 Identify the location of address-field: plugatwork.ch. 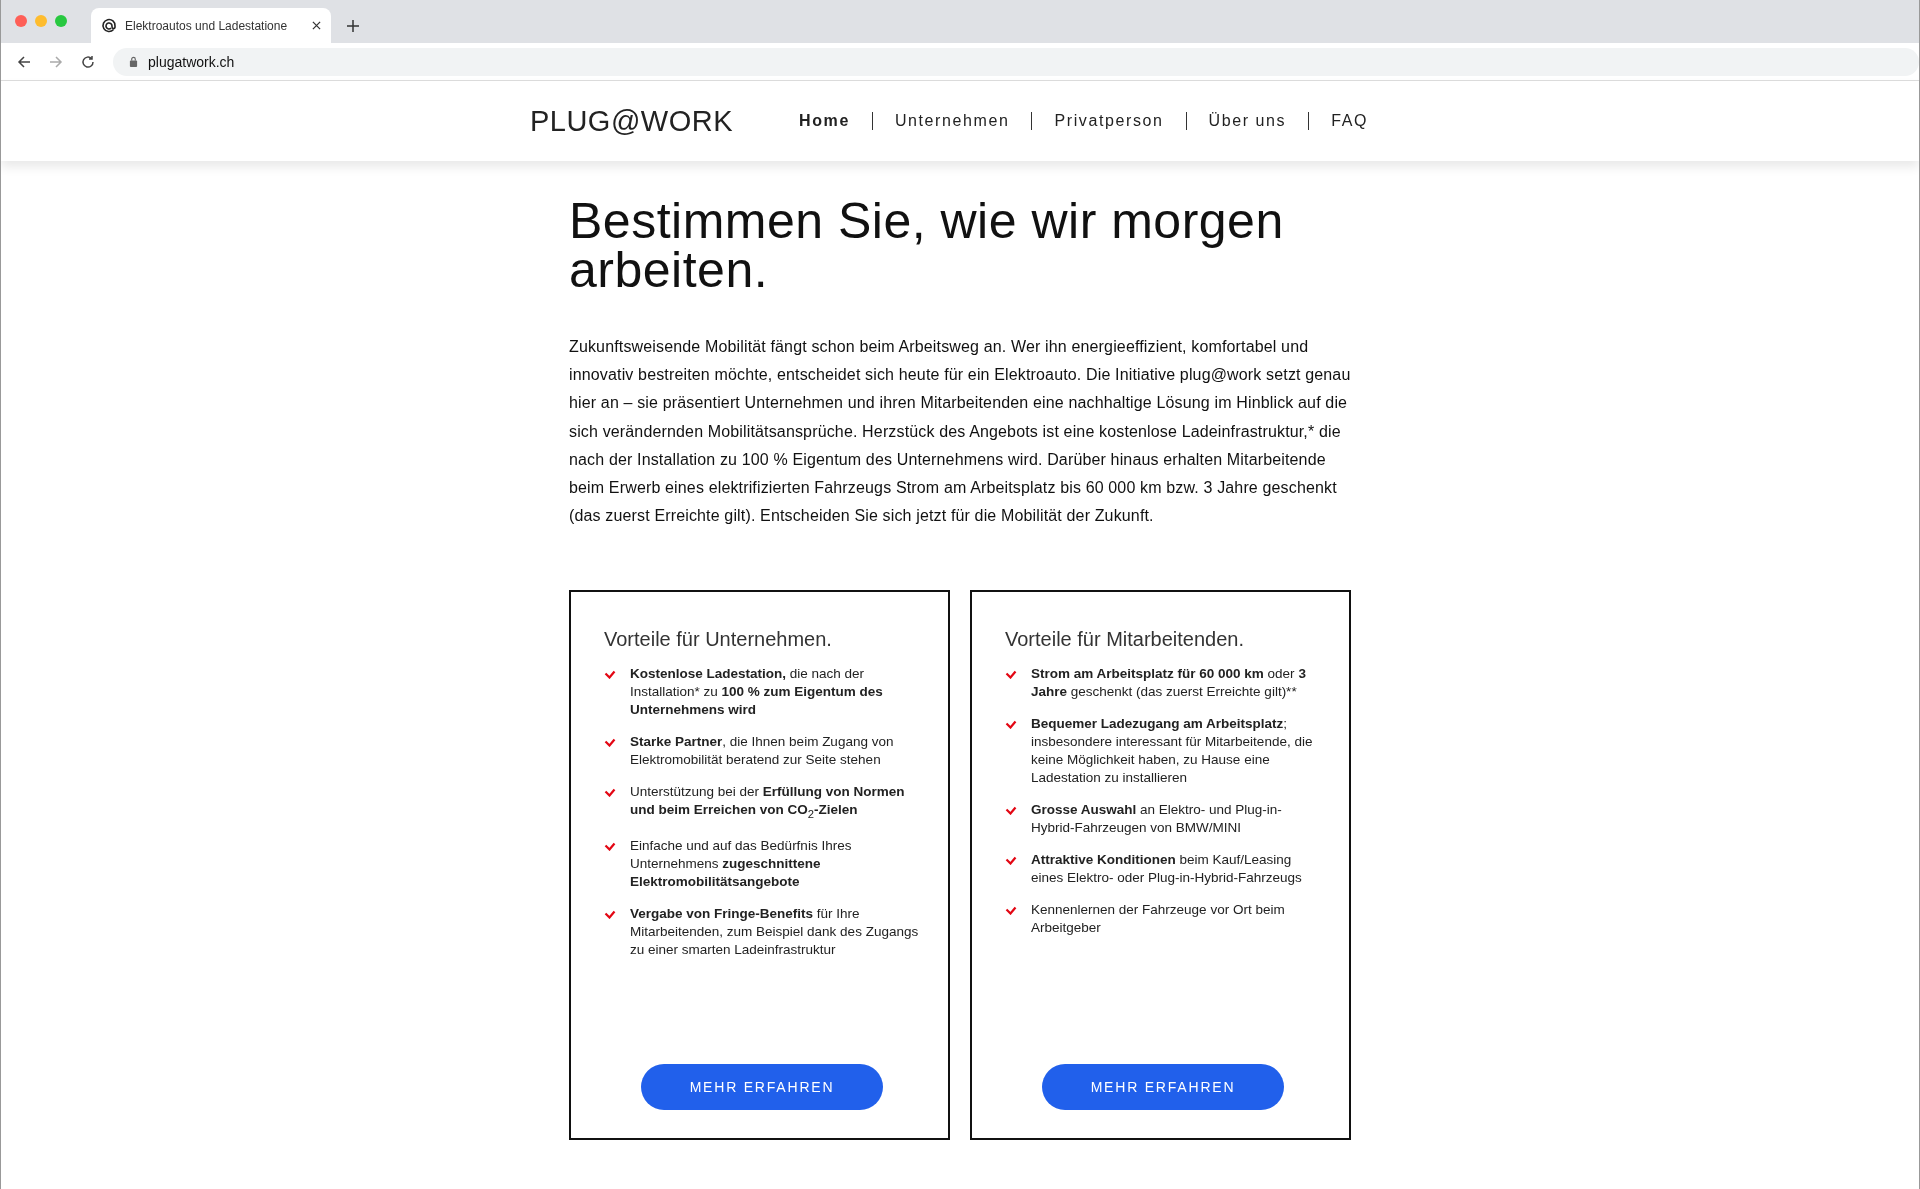
(1016, 61).